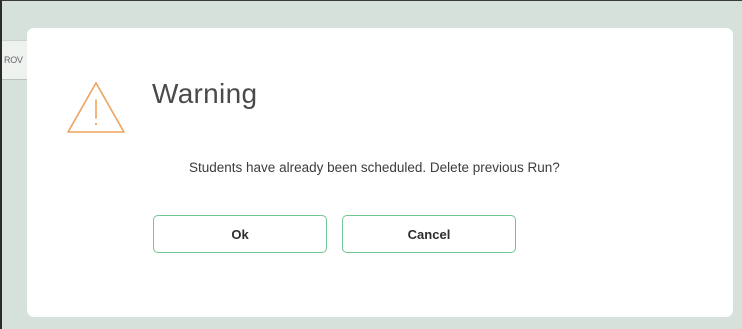  I want to click on cancel-button: Cancel, so click(429, 234).